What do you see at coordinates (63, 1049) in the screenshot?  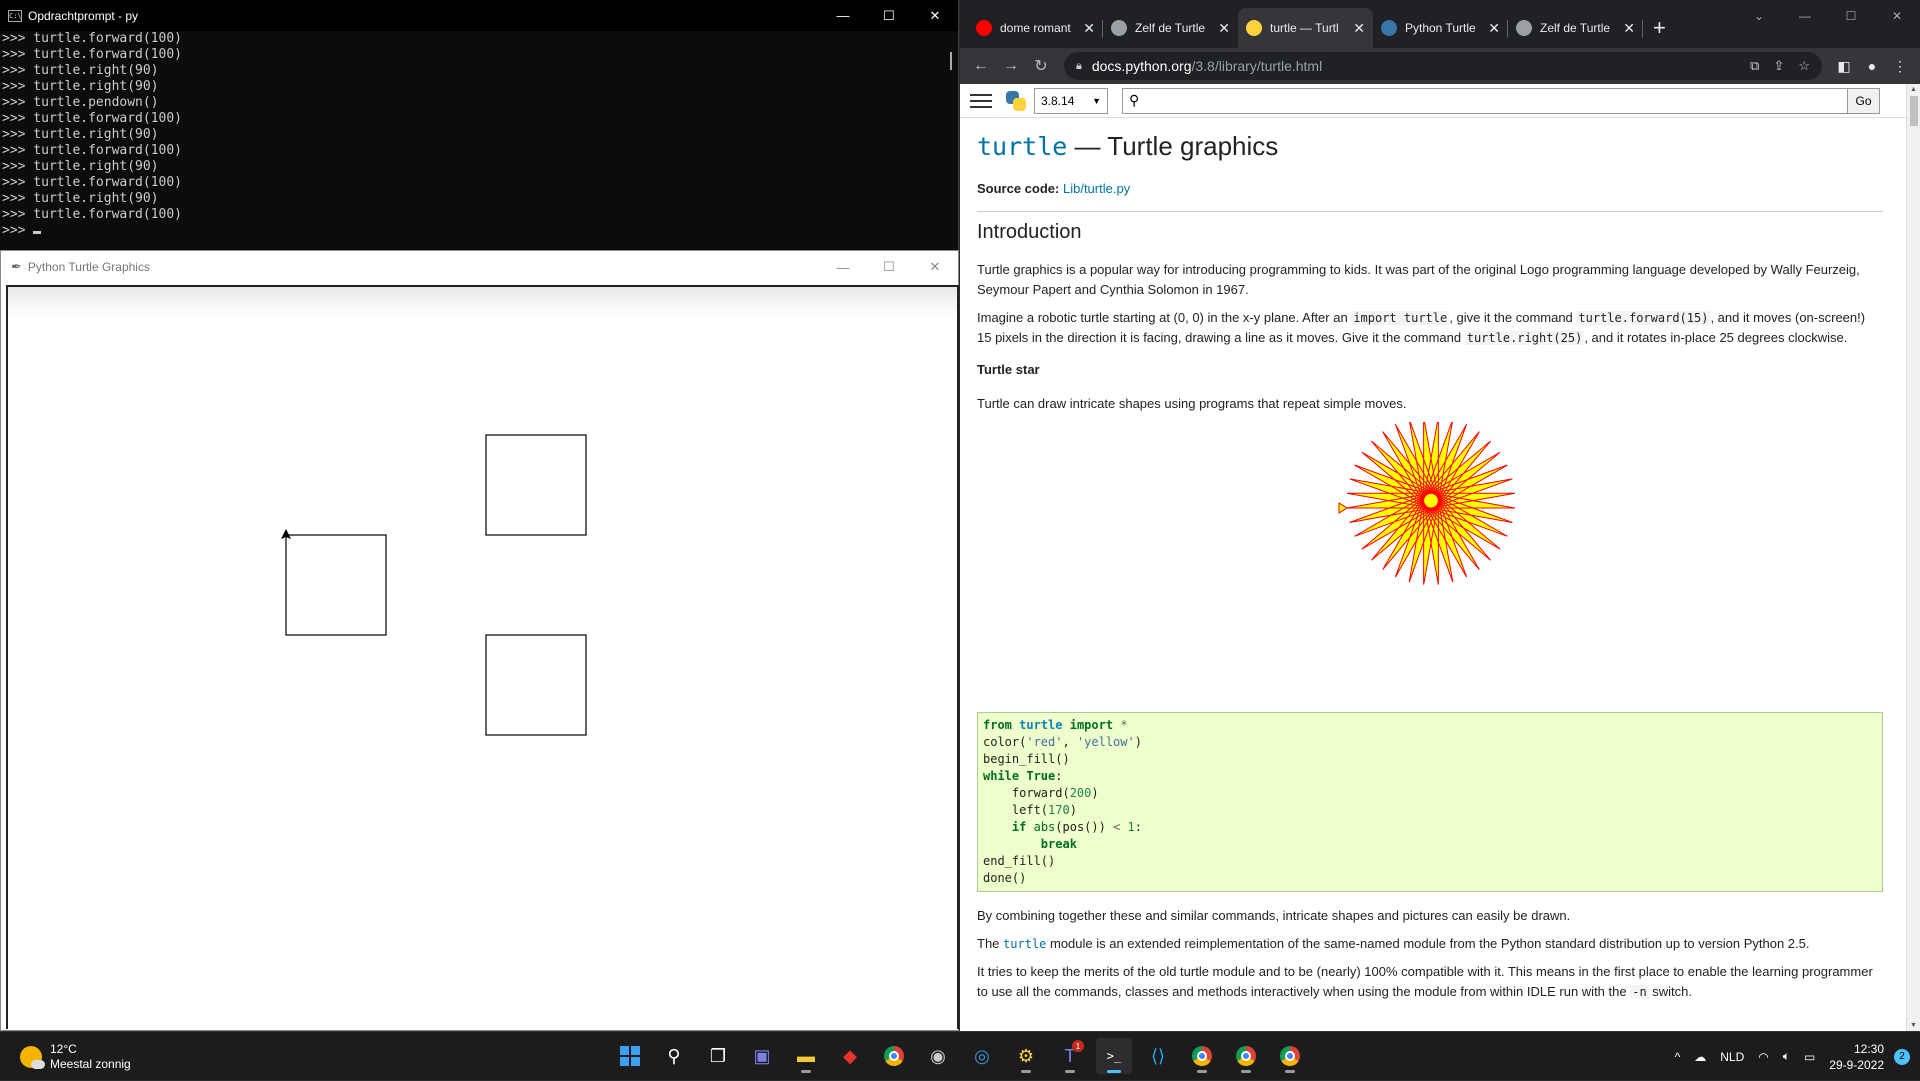 I see `weather-temp: 12°C` at bounding box center [63, 1049].